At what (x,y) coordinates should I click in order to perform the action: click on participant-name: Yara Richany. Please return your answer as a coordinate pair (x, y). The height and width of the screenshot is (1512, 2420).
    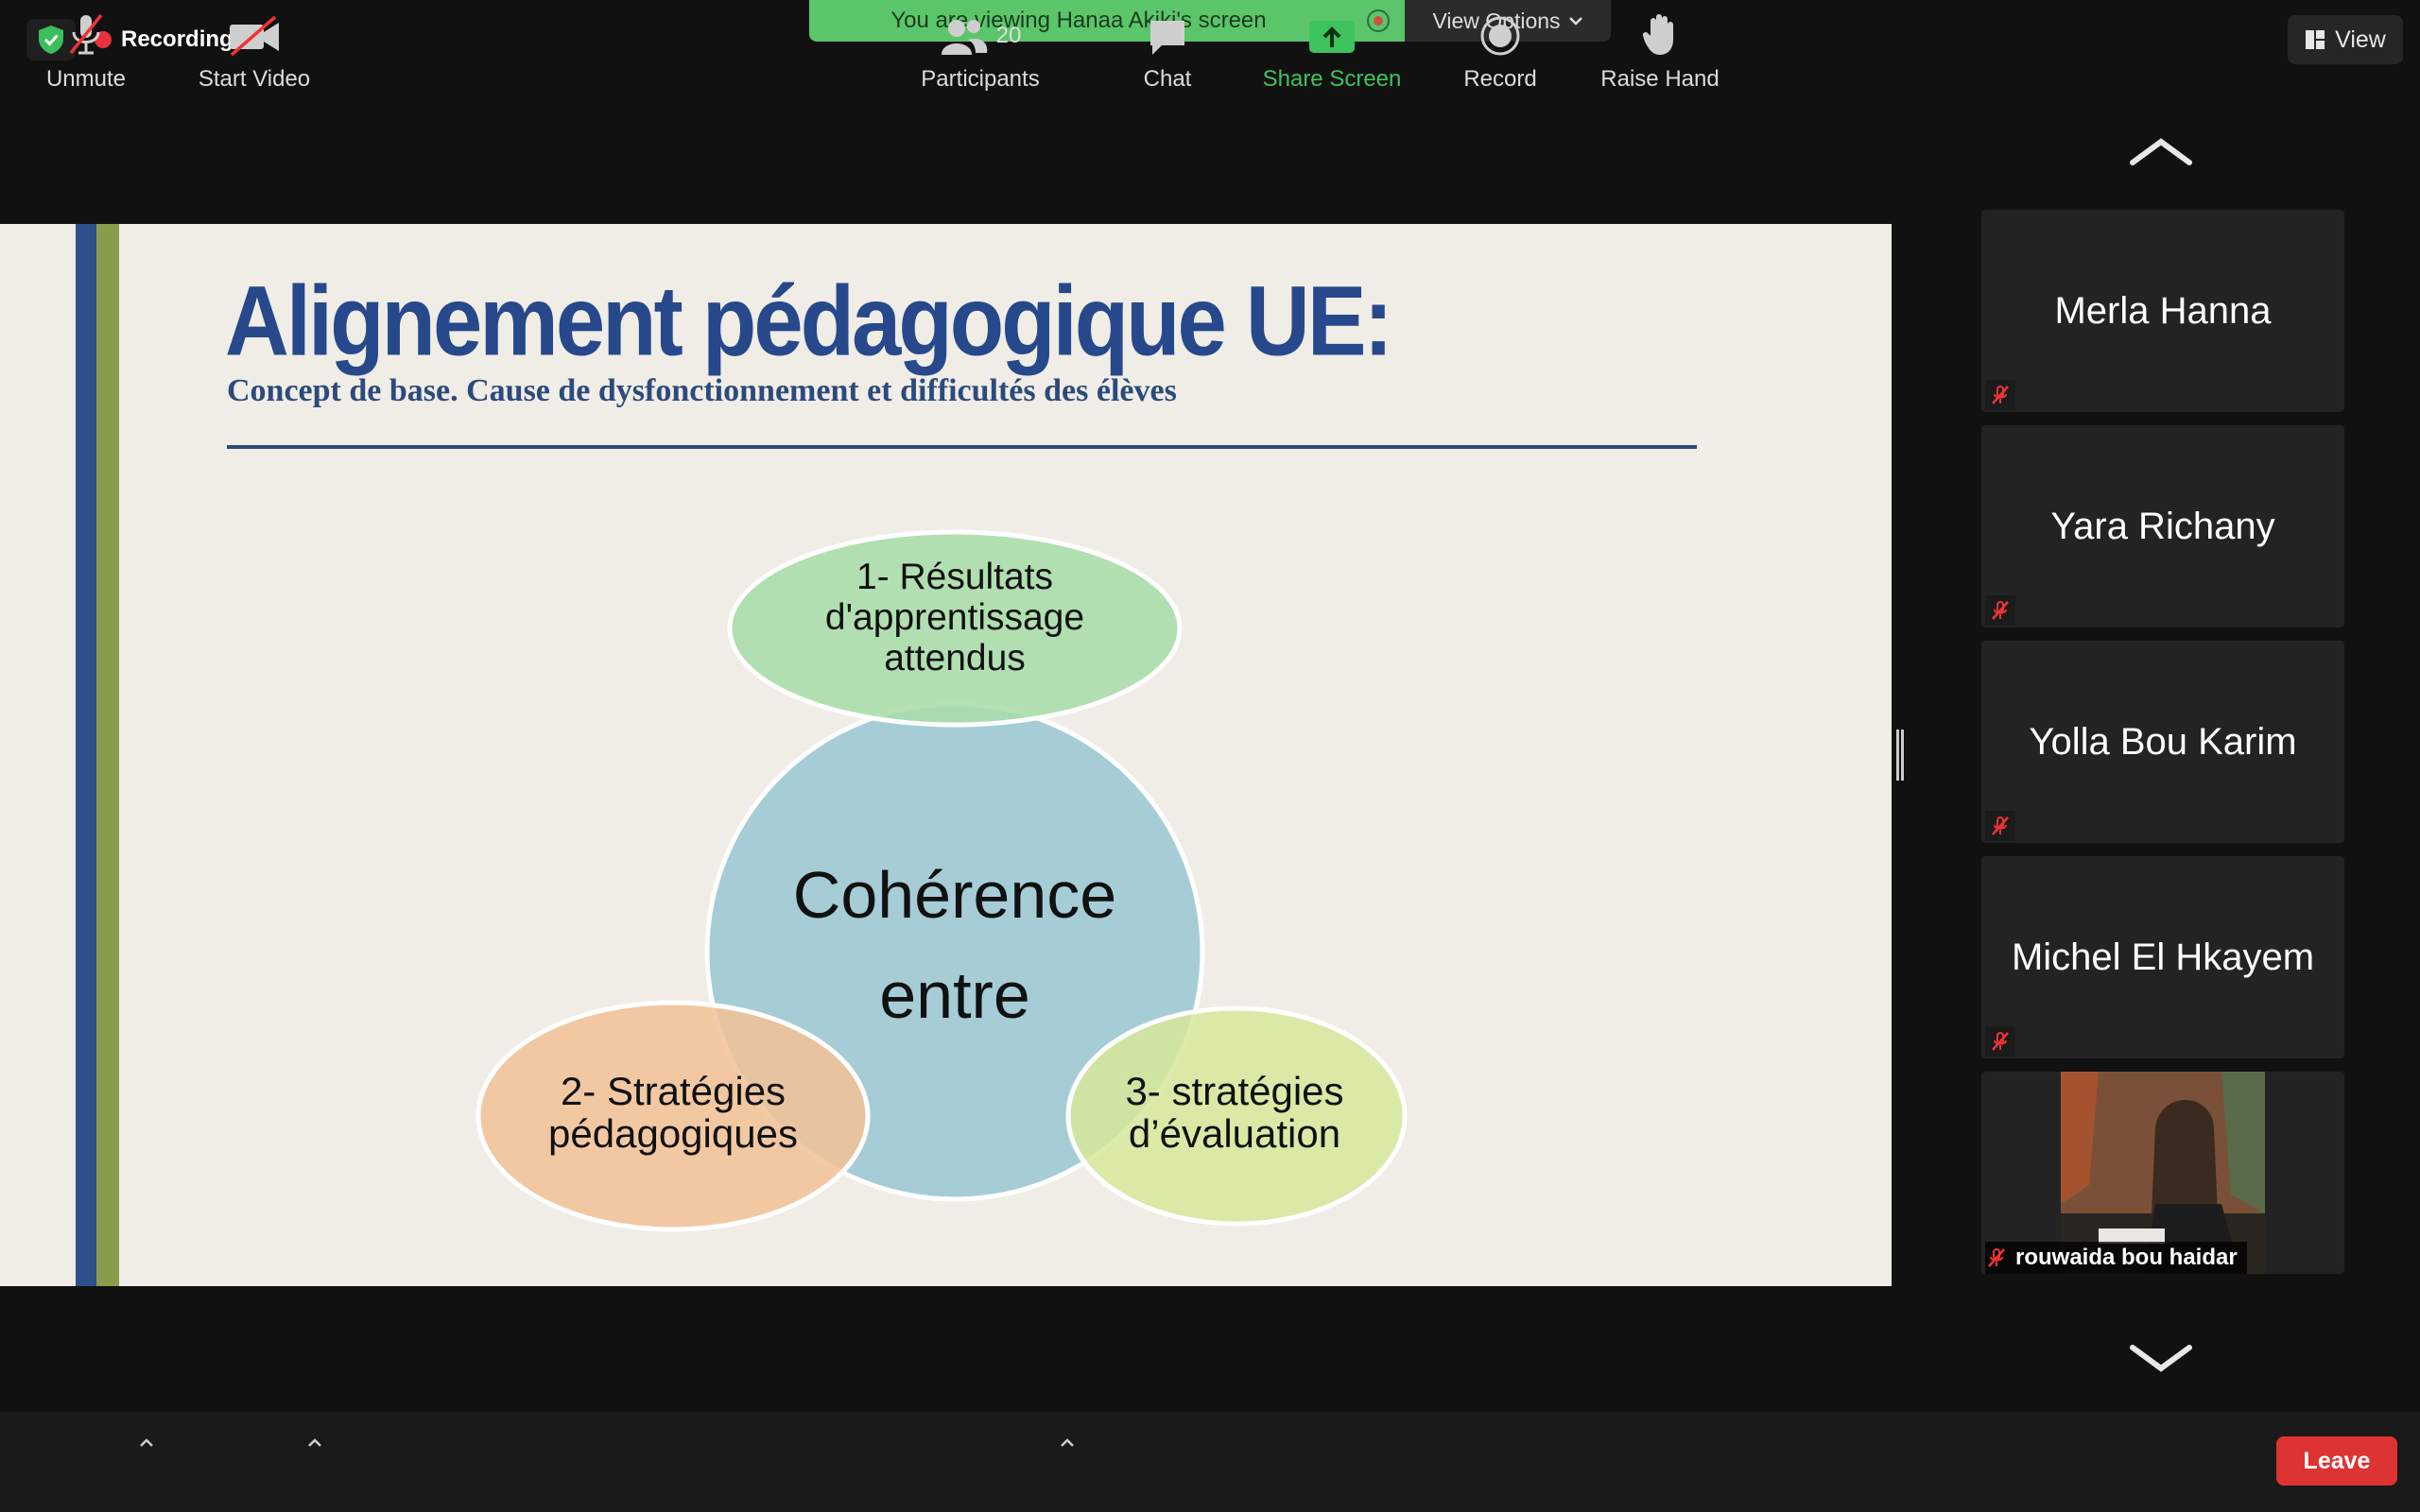
    Looking at the image, I should click on (2162, 526).